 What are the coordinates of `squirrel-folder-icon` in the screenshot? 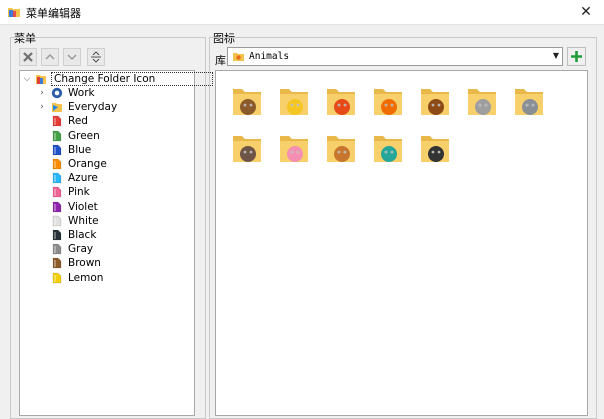 It's located at (341, 149).